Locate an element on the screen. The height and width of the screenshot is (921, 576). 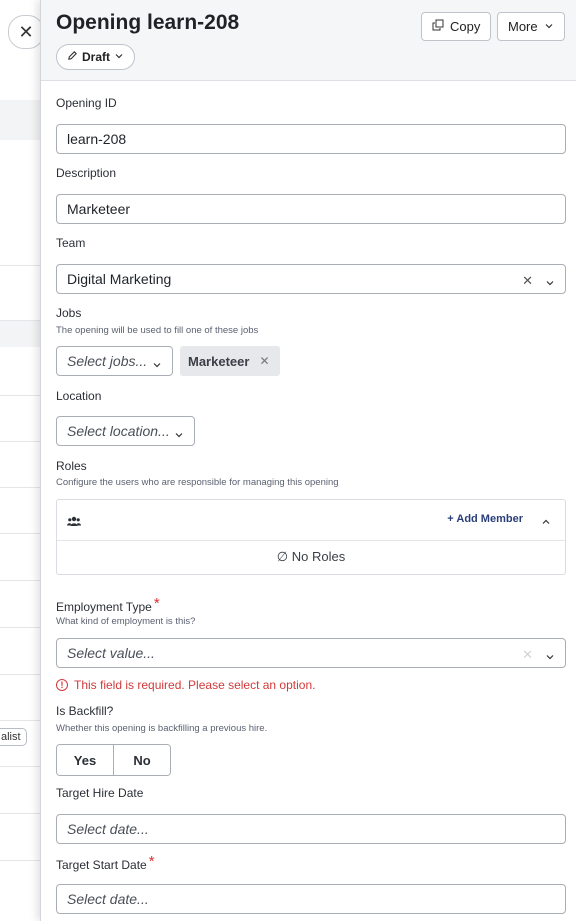
page-title: Opening learn-208 is located at coordinates (148, 22).